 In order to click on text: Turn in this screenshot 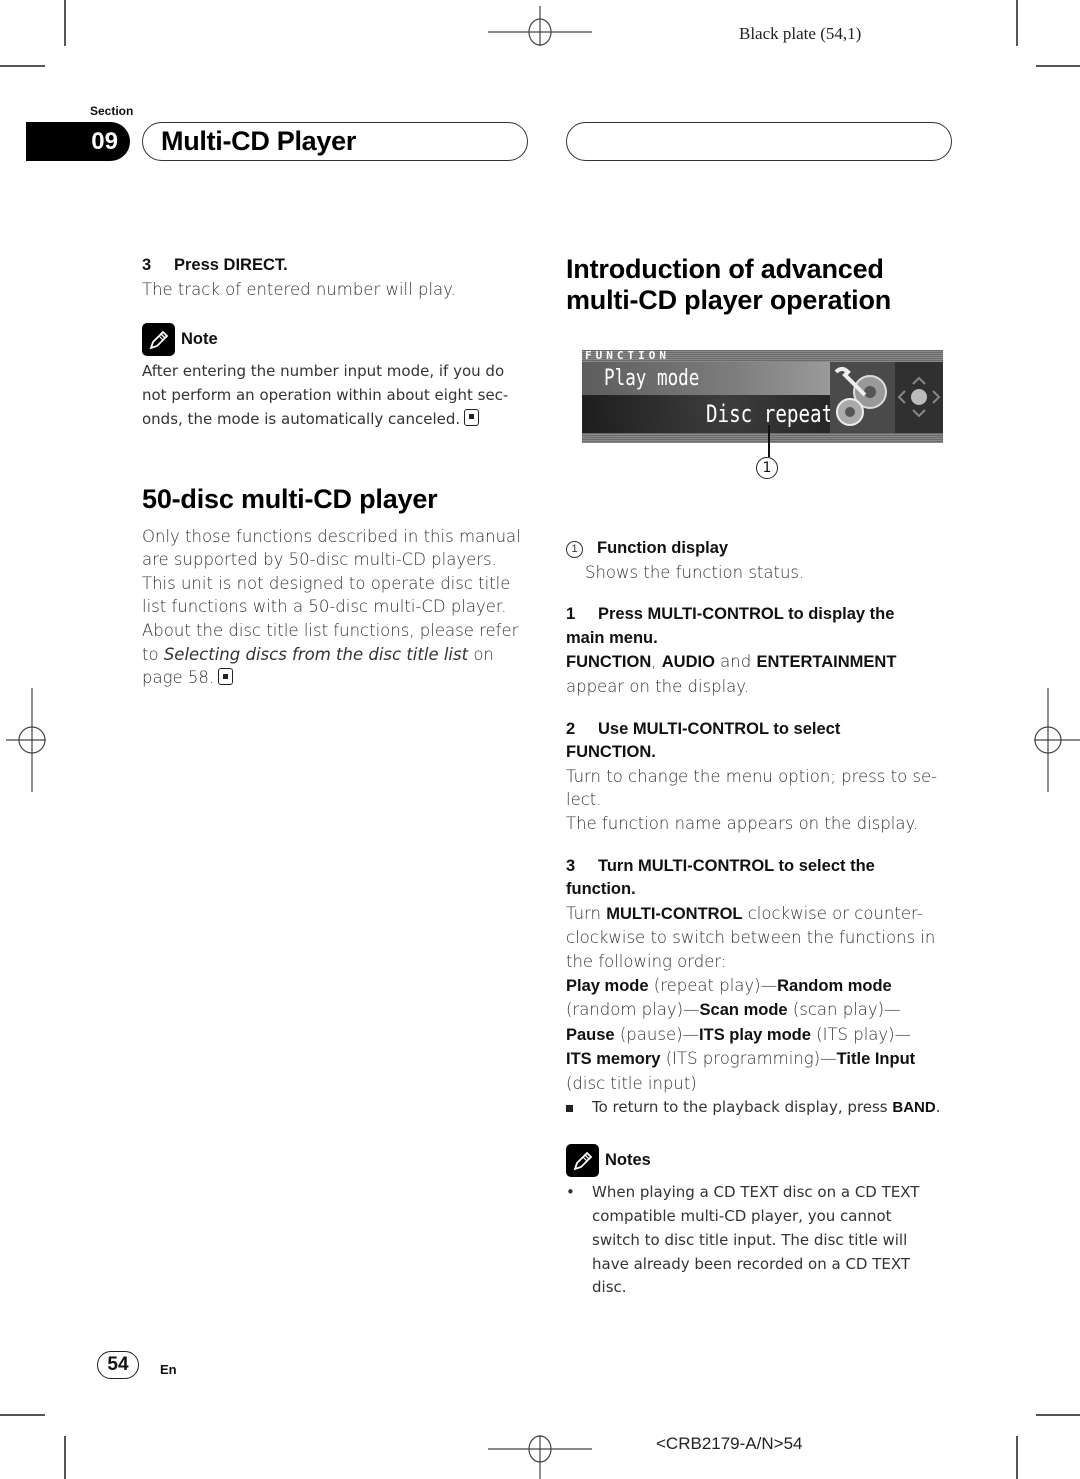, I will do `click(586, 913)`.